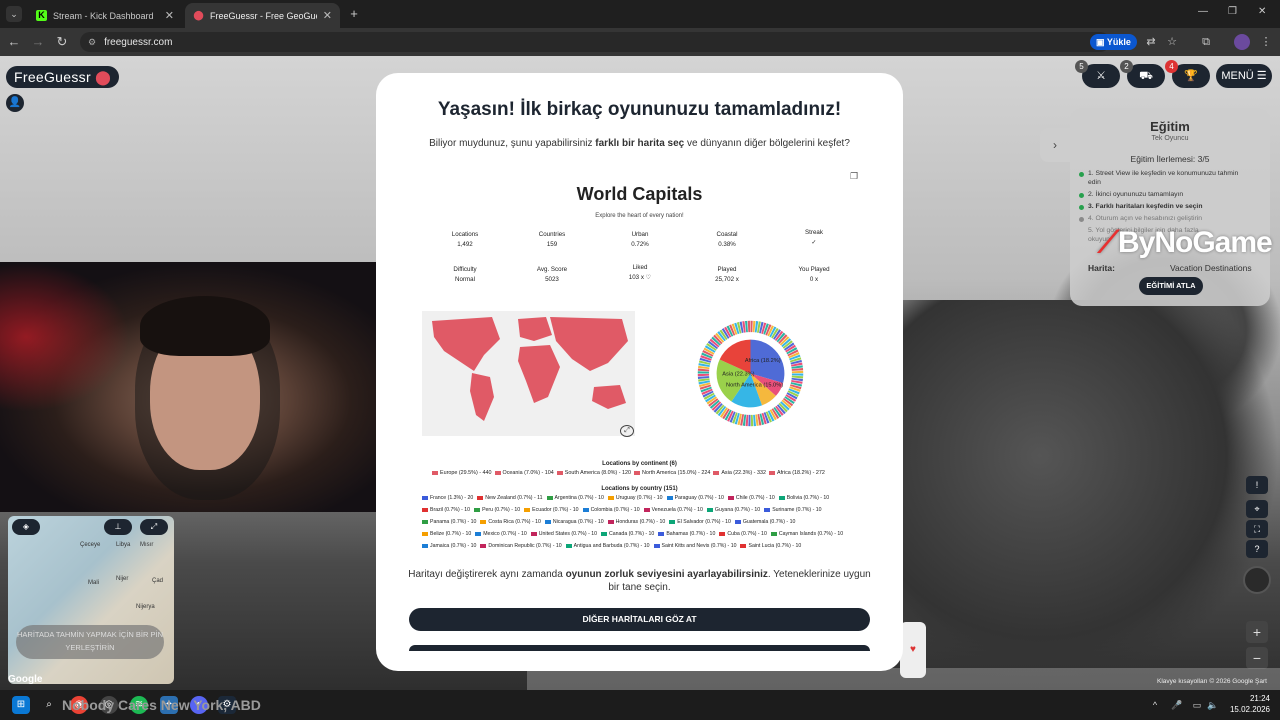  I want to click on forward-icon: →, so click(38, 42).